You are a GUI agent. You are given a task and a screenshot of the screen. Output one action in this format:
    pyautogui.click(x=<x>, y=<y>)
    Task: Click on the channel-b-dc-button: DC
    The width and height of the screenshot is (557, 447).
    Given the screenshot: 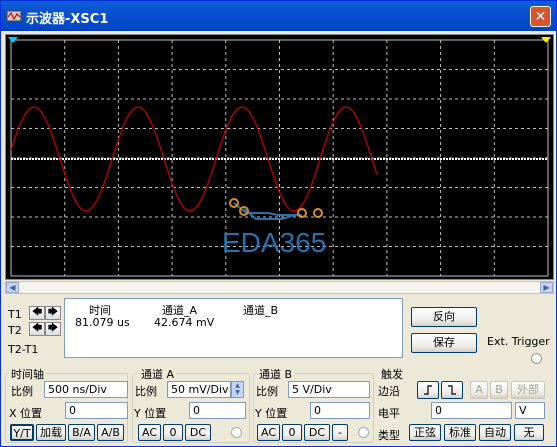 What is the action you would take?
    pyautogui.click(x=317, y=432)
    